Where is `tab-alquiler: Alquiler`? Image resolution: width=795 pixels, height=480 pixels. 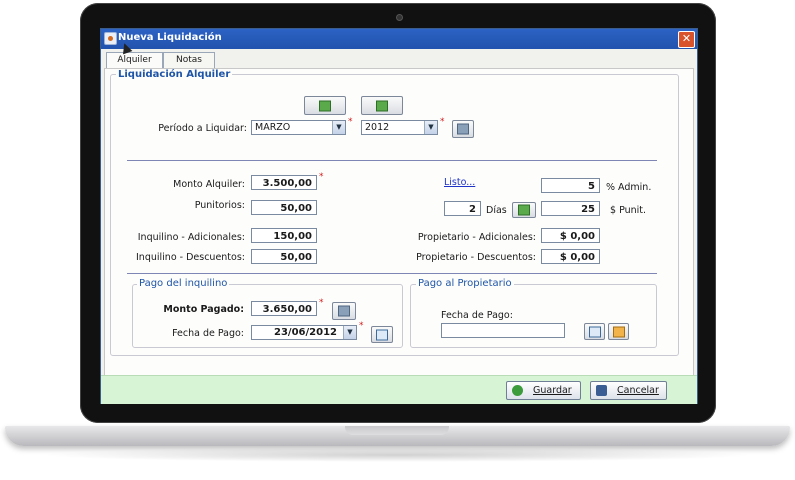
tab-alquiler: Alquiler is located at coordinates (134, 60).